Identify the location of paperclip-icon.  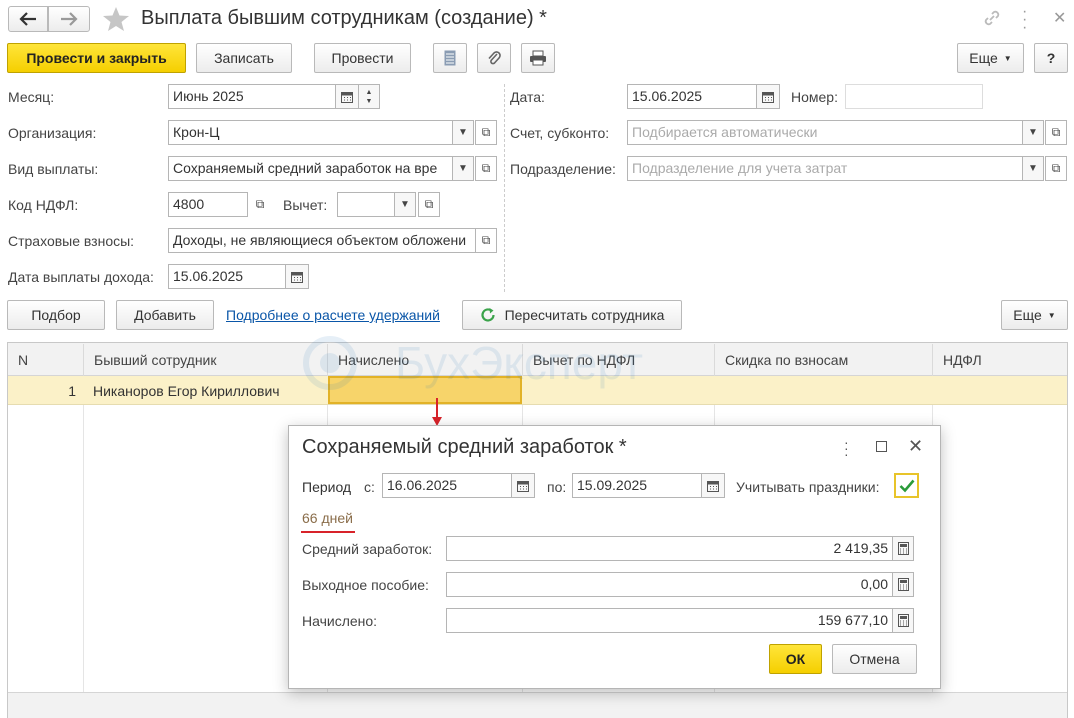
(494, 58).